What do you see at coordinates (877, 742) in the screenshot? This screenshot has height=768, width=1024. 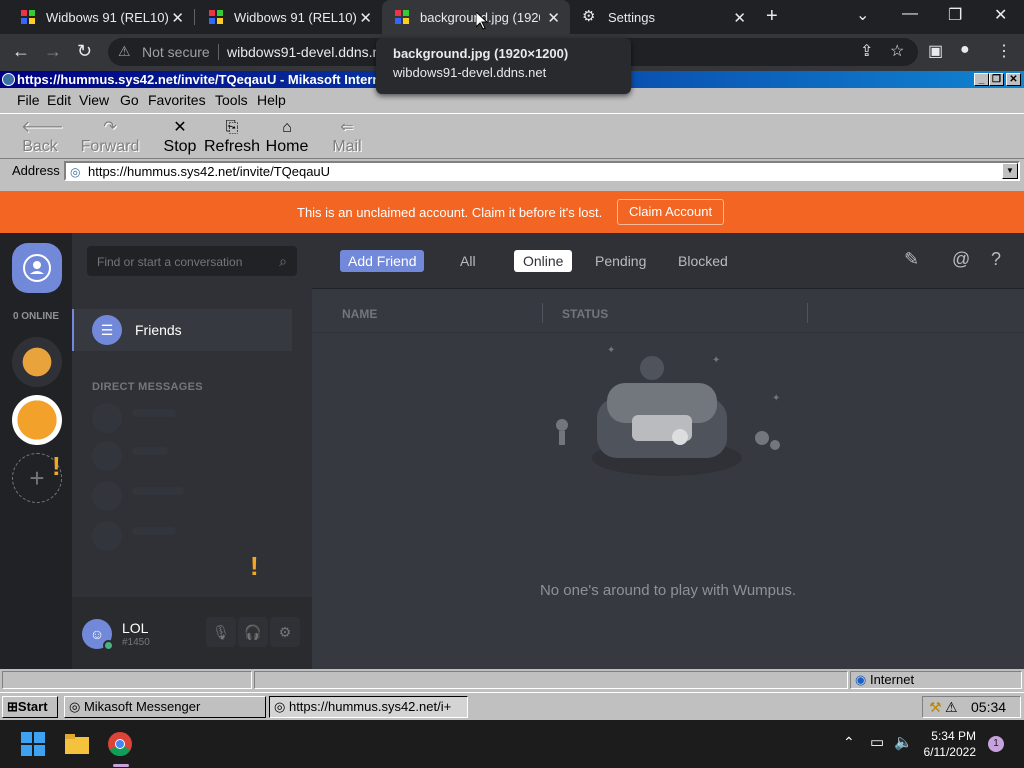 I see `network-icon: ▭` at bounding box center [877, 742].